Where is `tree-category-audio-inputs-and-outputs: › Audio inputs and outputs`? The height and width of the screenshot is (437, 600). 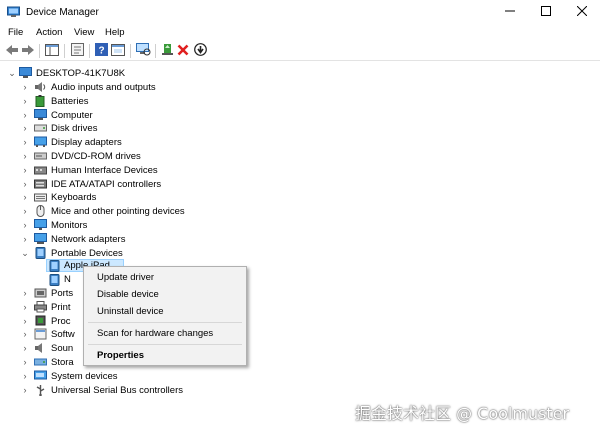
tree-category-audio-inputs-and-outputs: › Audio inputs and outputs is located at coordinates (120, 87).